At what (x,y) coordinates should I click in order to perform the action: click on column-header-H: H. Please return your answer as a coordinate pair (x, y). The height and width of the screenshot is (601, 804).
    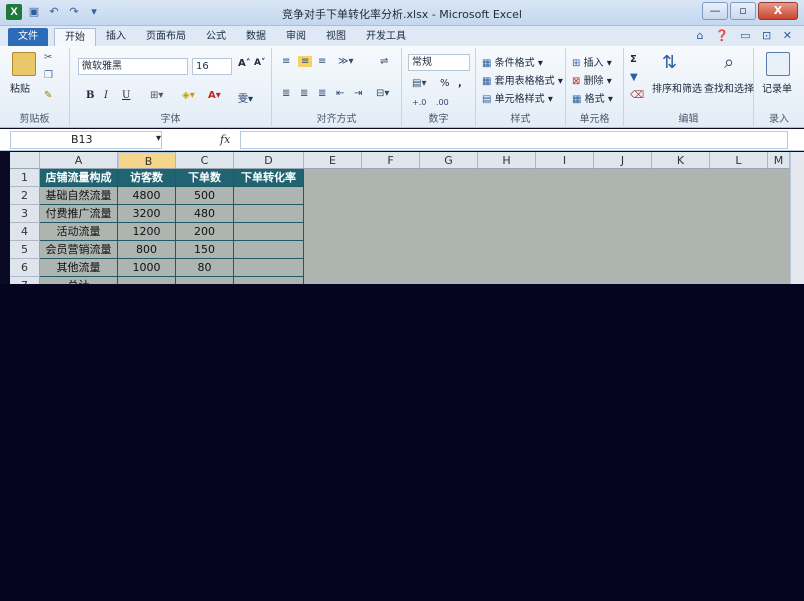
    Looking at the image, I should click on (507, 160).